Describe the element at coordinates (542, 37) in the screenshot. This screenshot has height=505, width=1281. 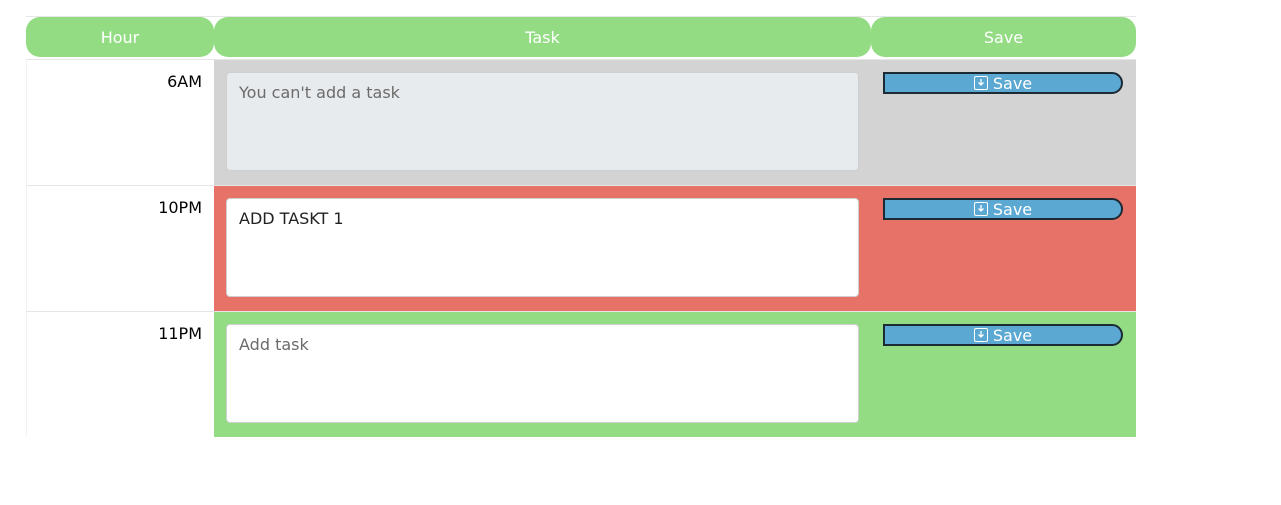
I see `header-task: Task` at that location.